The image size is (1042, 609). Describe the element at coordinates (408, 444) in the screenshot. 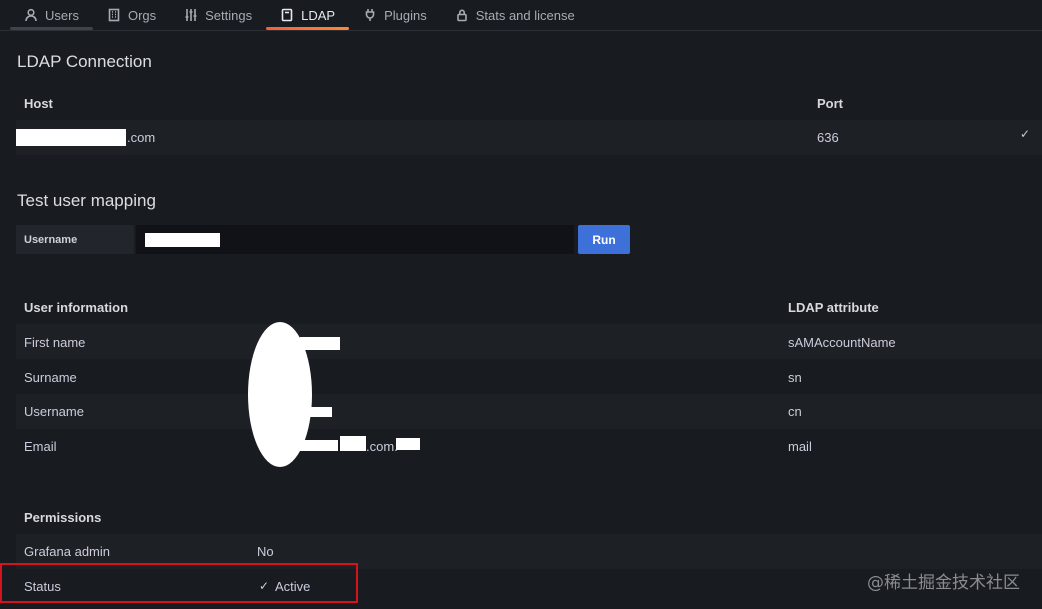

I see `redacted-email-c` at that location.